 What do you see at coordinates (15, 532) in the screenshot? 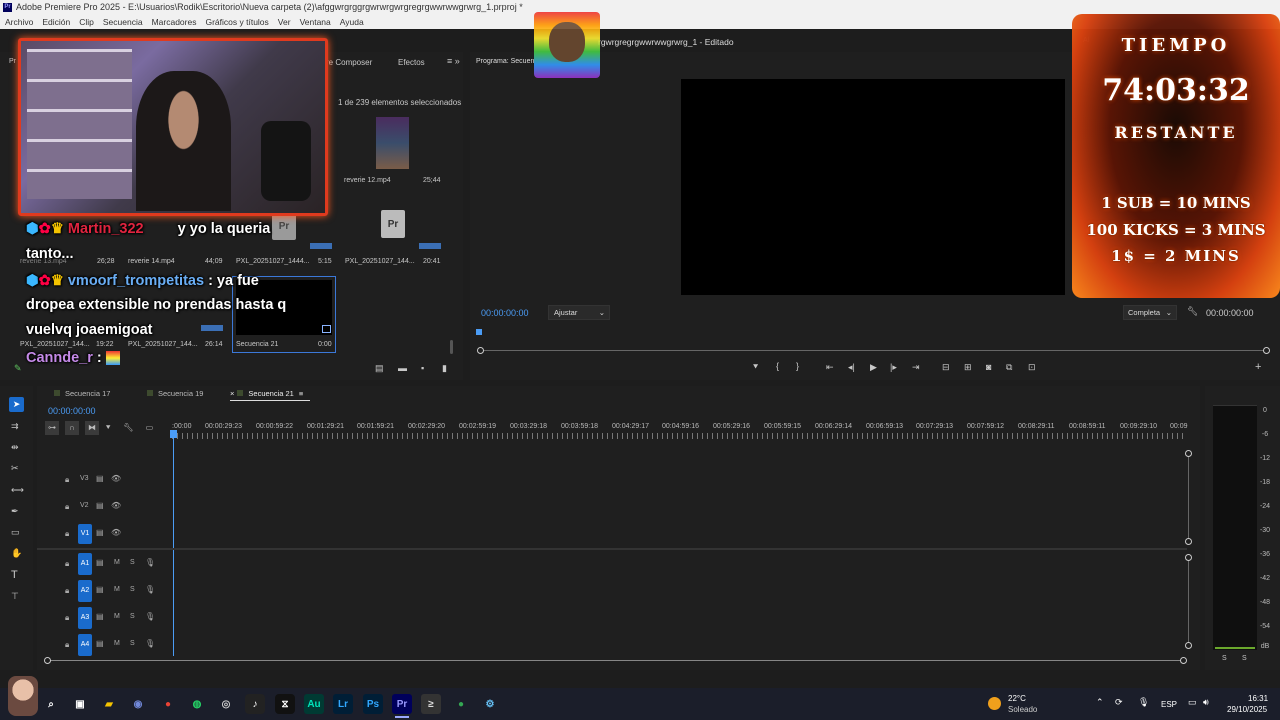
I see `rectangle-icon: ▭` at bounding box center [15, 532].